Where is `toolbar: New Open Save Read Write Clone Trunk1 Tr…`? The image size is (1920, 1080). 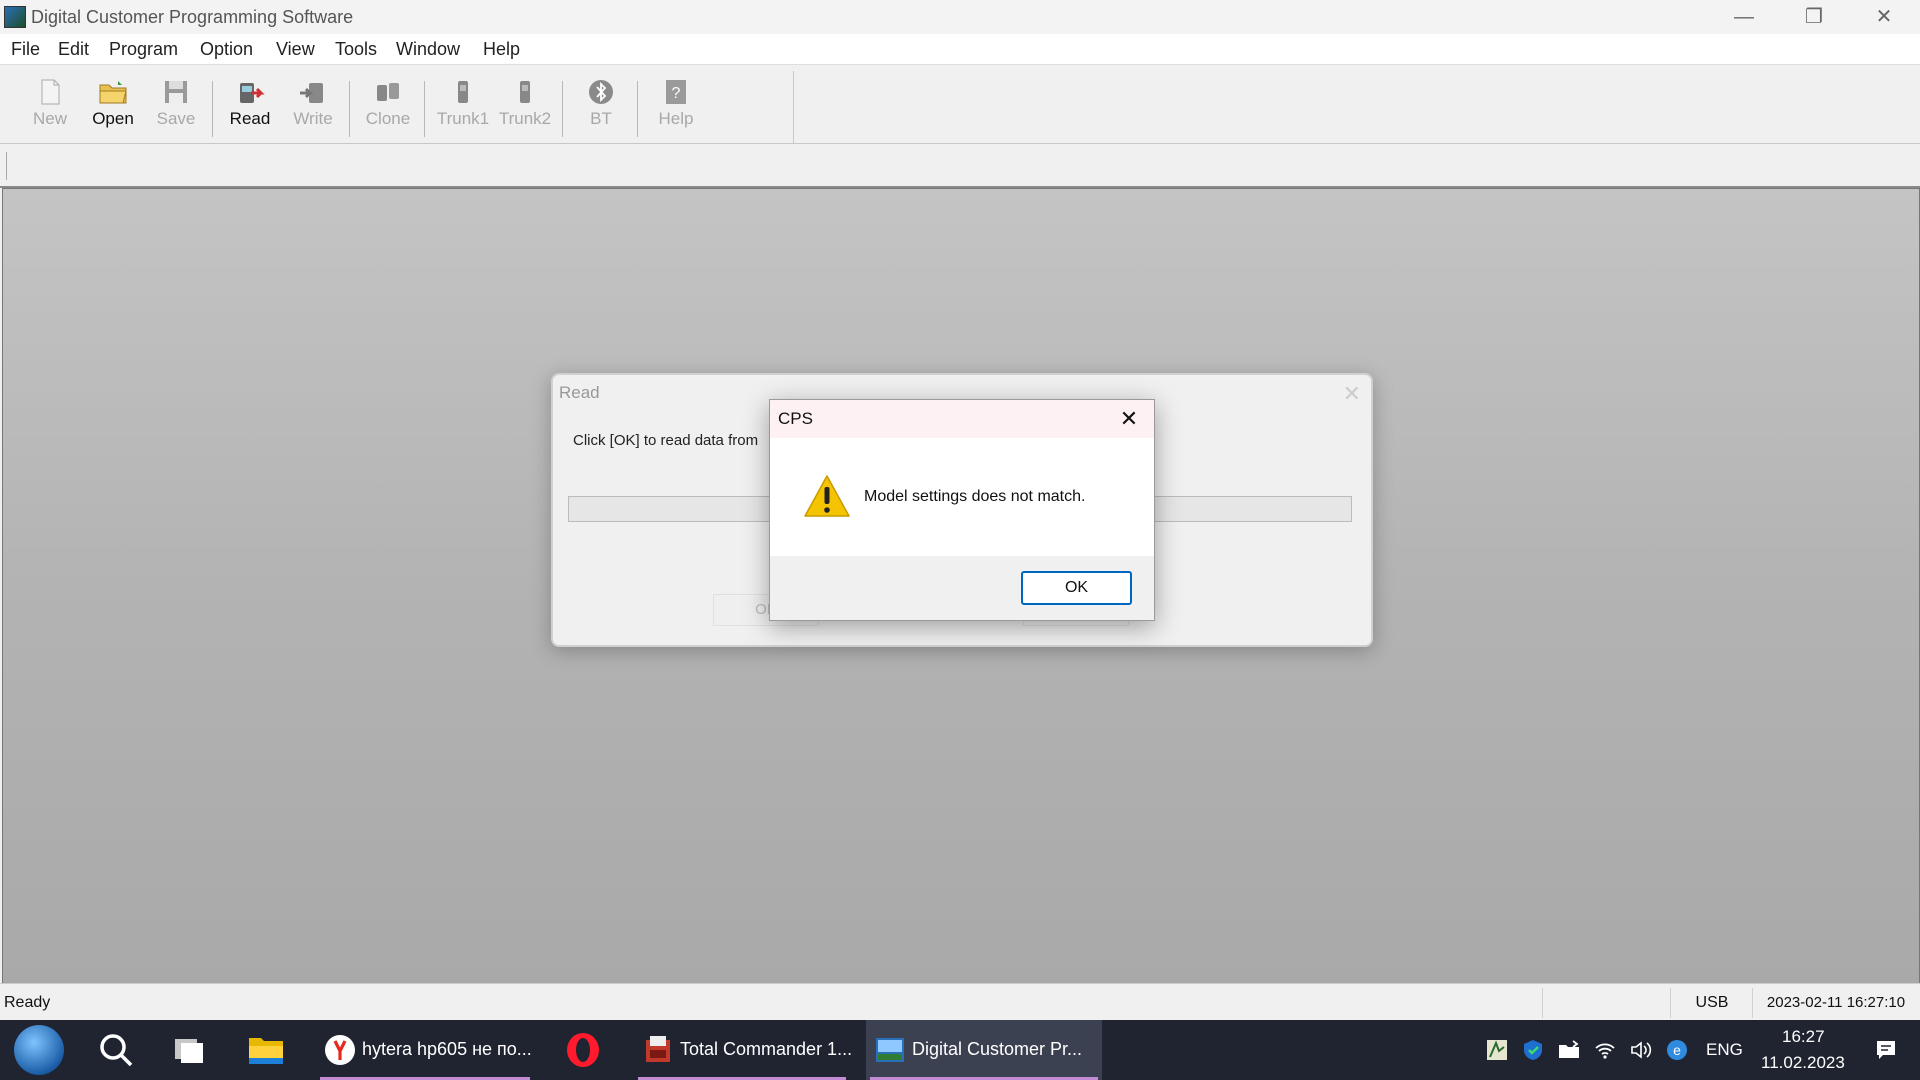 toolbar: New Open Save Read Write Clone Trunk1 Tr… is located at coordinates (960, 106).